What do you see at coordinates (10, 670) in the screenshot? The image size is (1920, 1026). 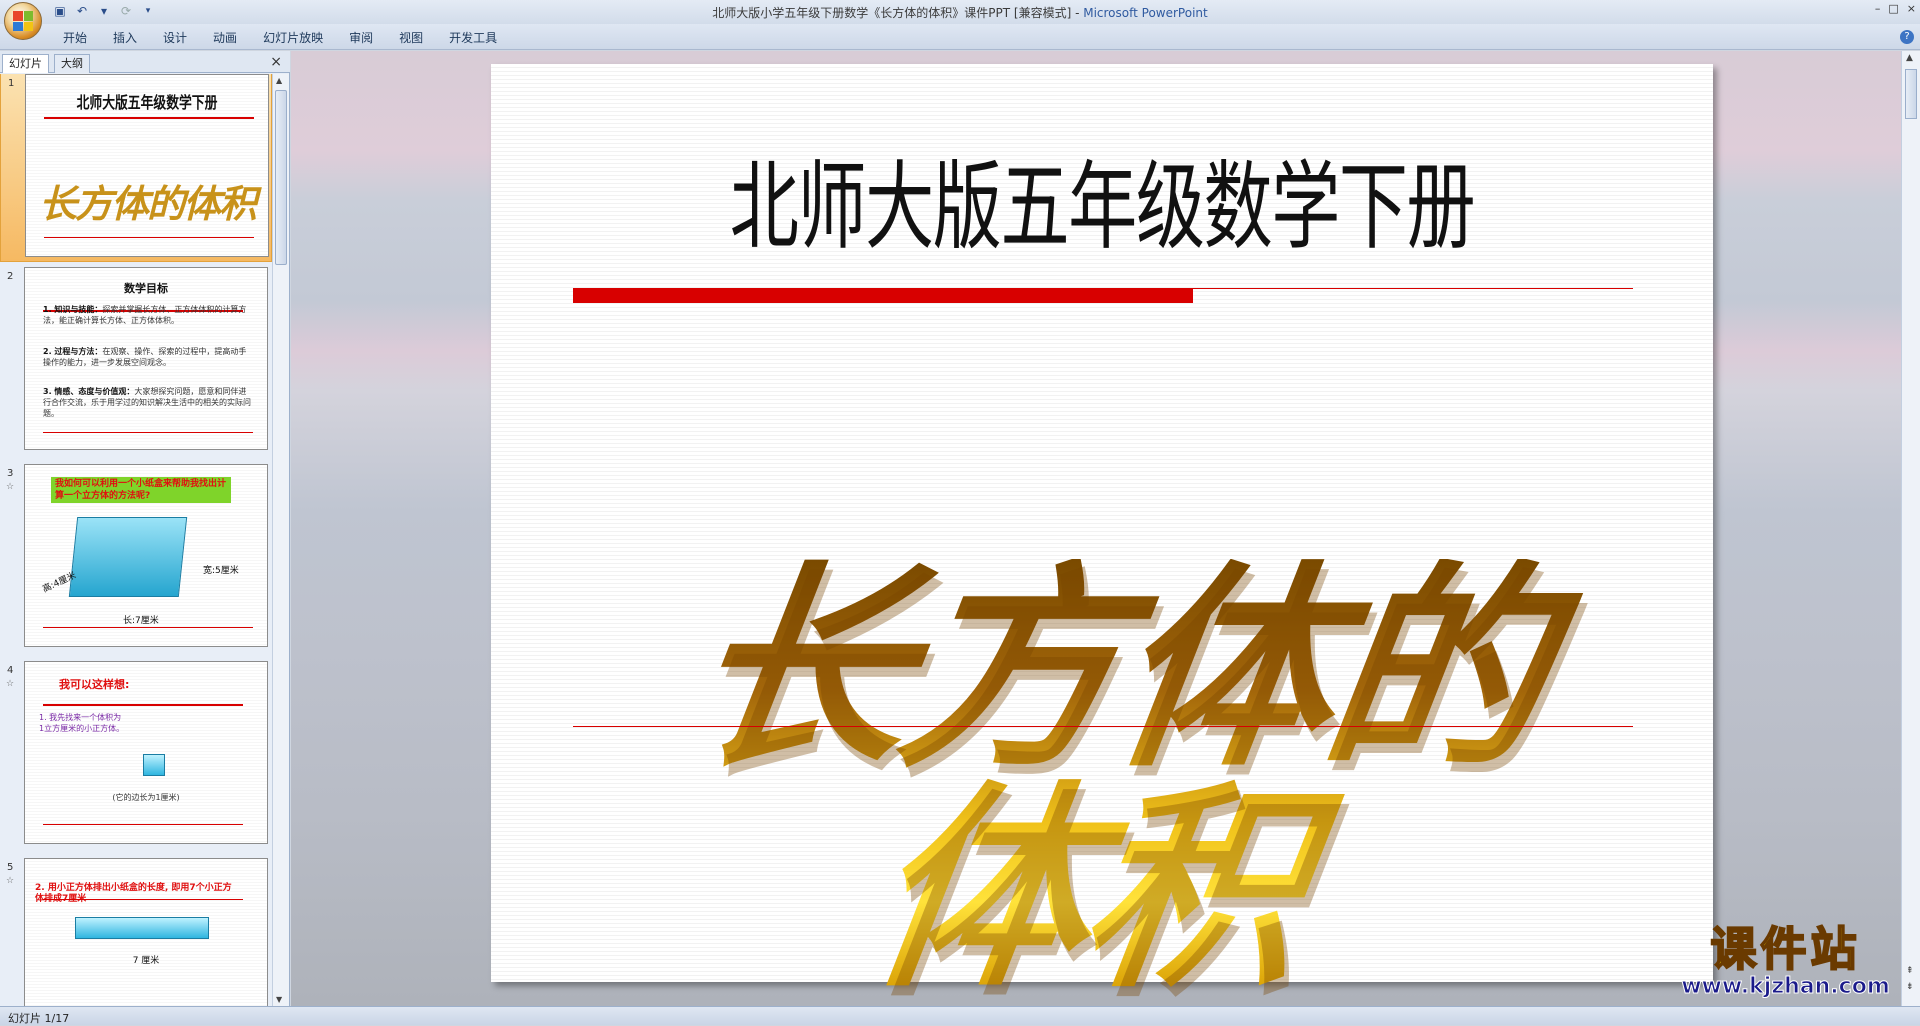 I see `thumbnail-number: 4` at bounding box center [10, 670].